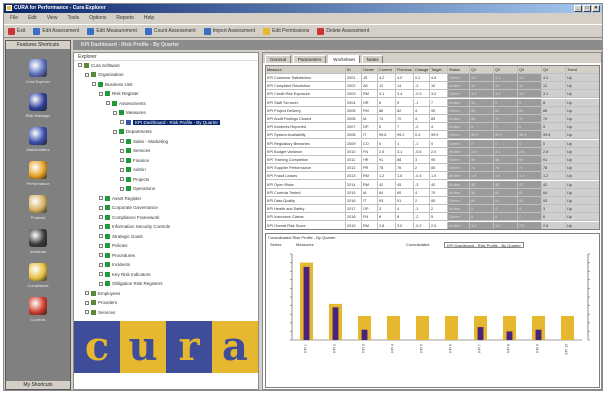 Image resolution: width=605 pixels, height=394 pixels. I want to click on shortcut-controls: Controls, so click(38, 309).